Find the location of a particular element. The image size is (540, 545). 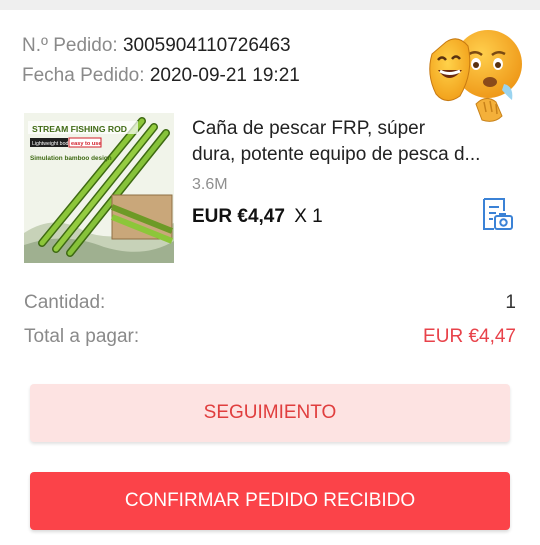

top-divider is located at coordinates (270, 5).